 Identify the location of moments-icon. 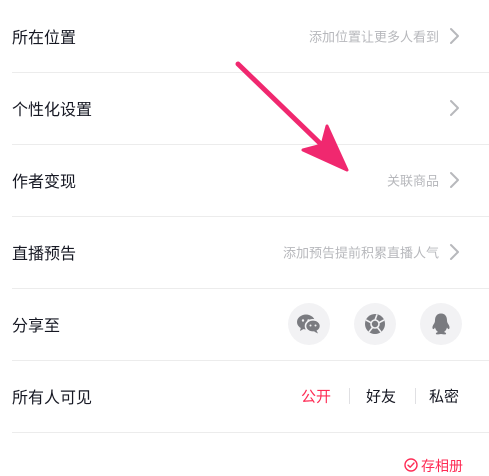
(375, 324).